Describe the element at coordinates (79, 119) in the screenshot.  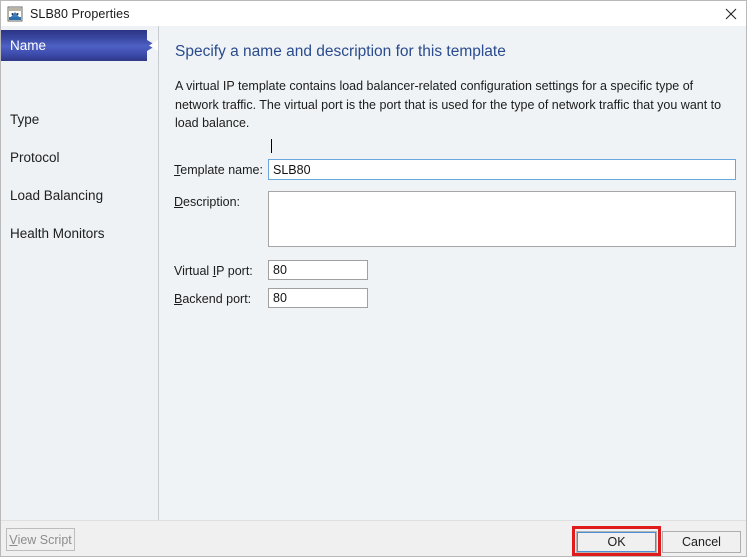
I see `sidebar-item-type: Type` at that location.